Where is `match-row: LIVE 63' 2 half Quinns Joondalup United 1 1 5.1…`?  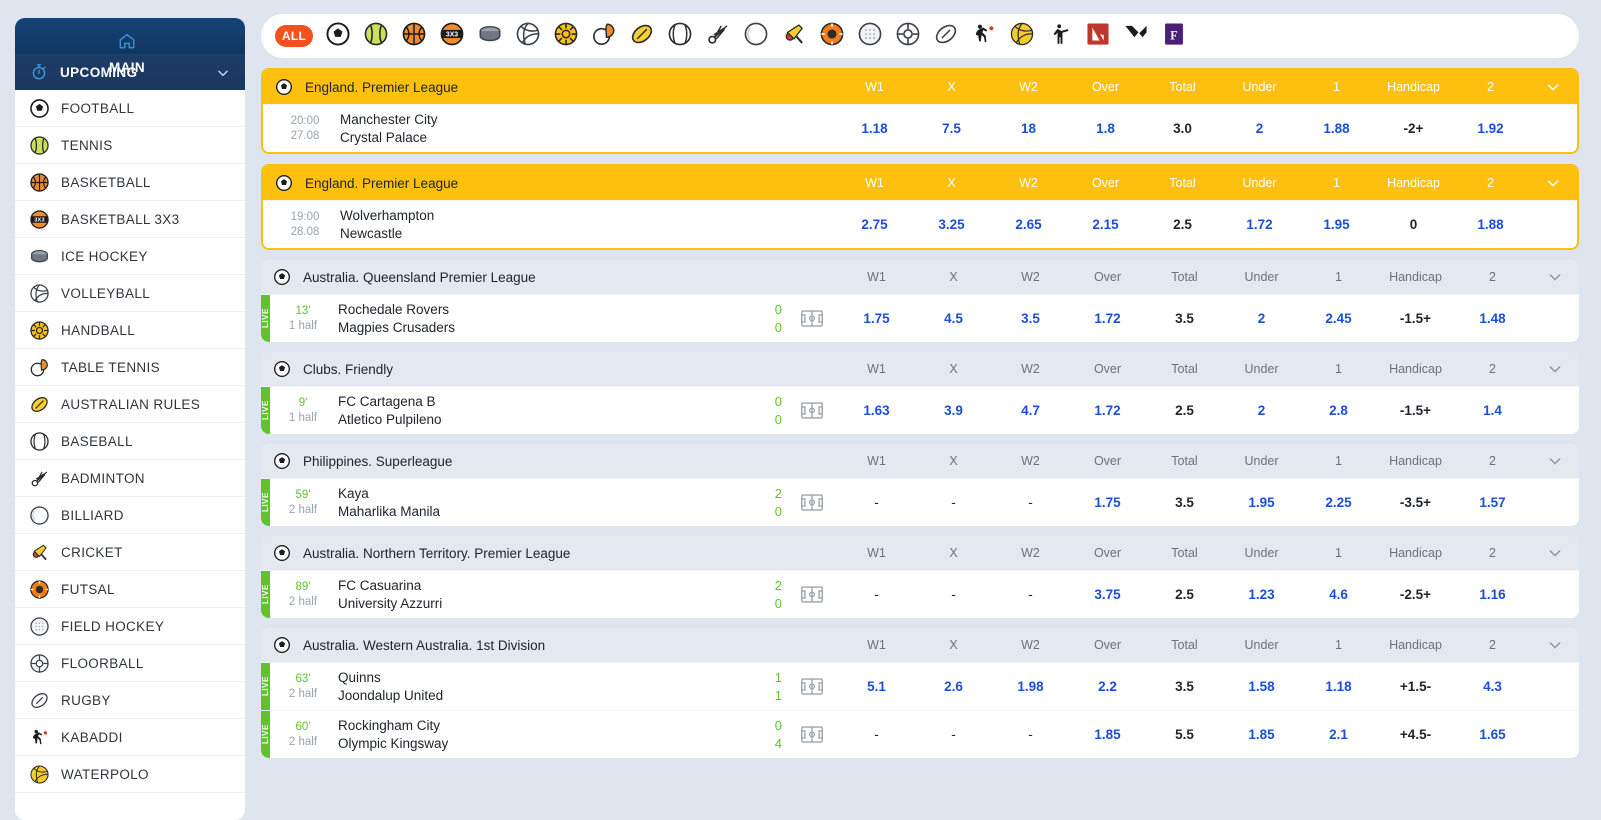 match-row: LIVE 63' 2 half Quinns Joondalup United 1 1 5.1… is located at coordinates (920, 686).